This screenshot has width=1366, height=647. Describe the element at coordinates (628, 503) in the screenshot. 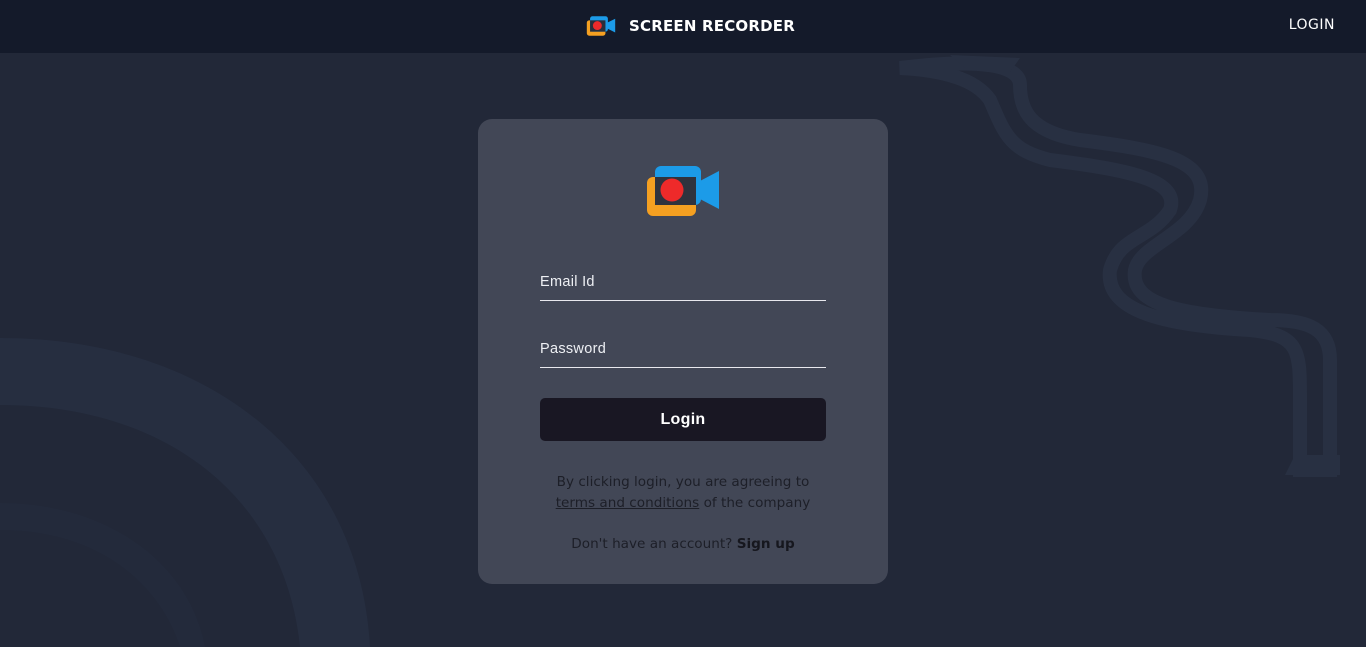

I see `terms-and-conditions-link: terms and conditions` at that location.